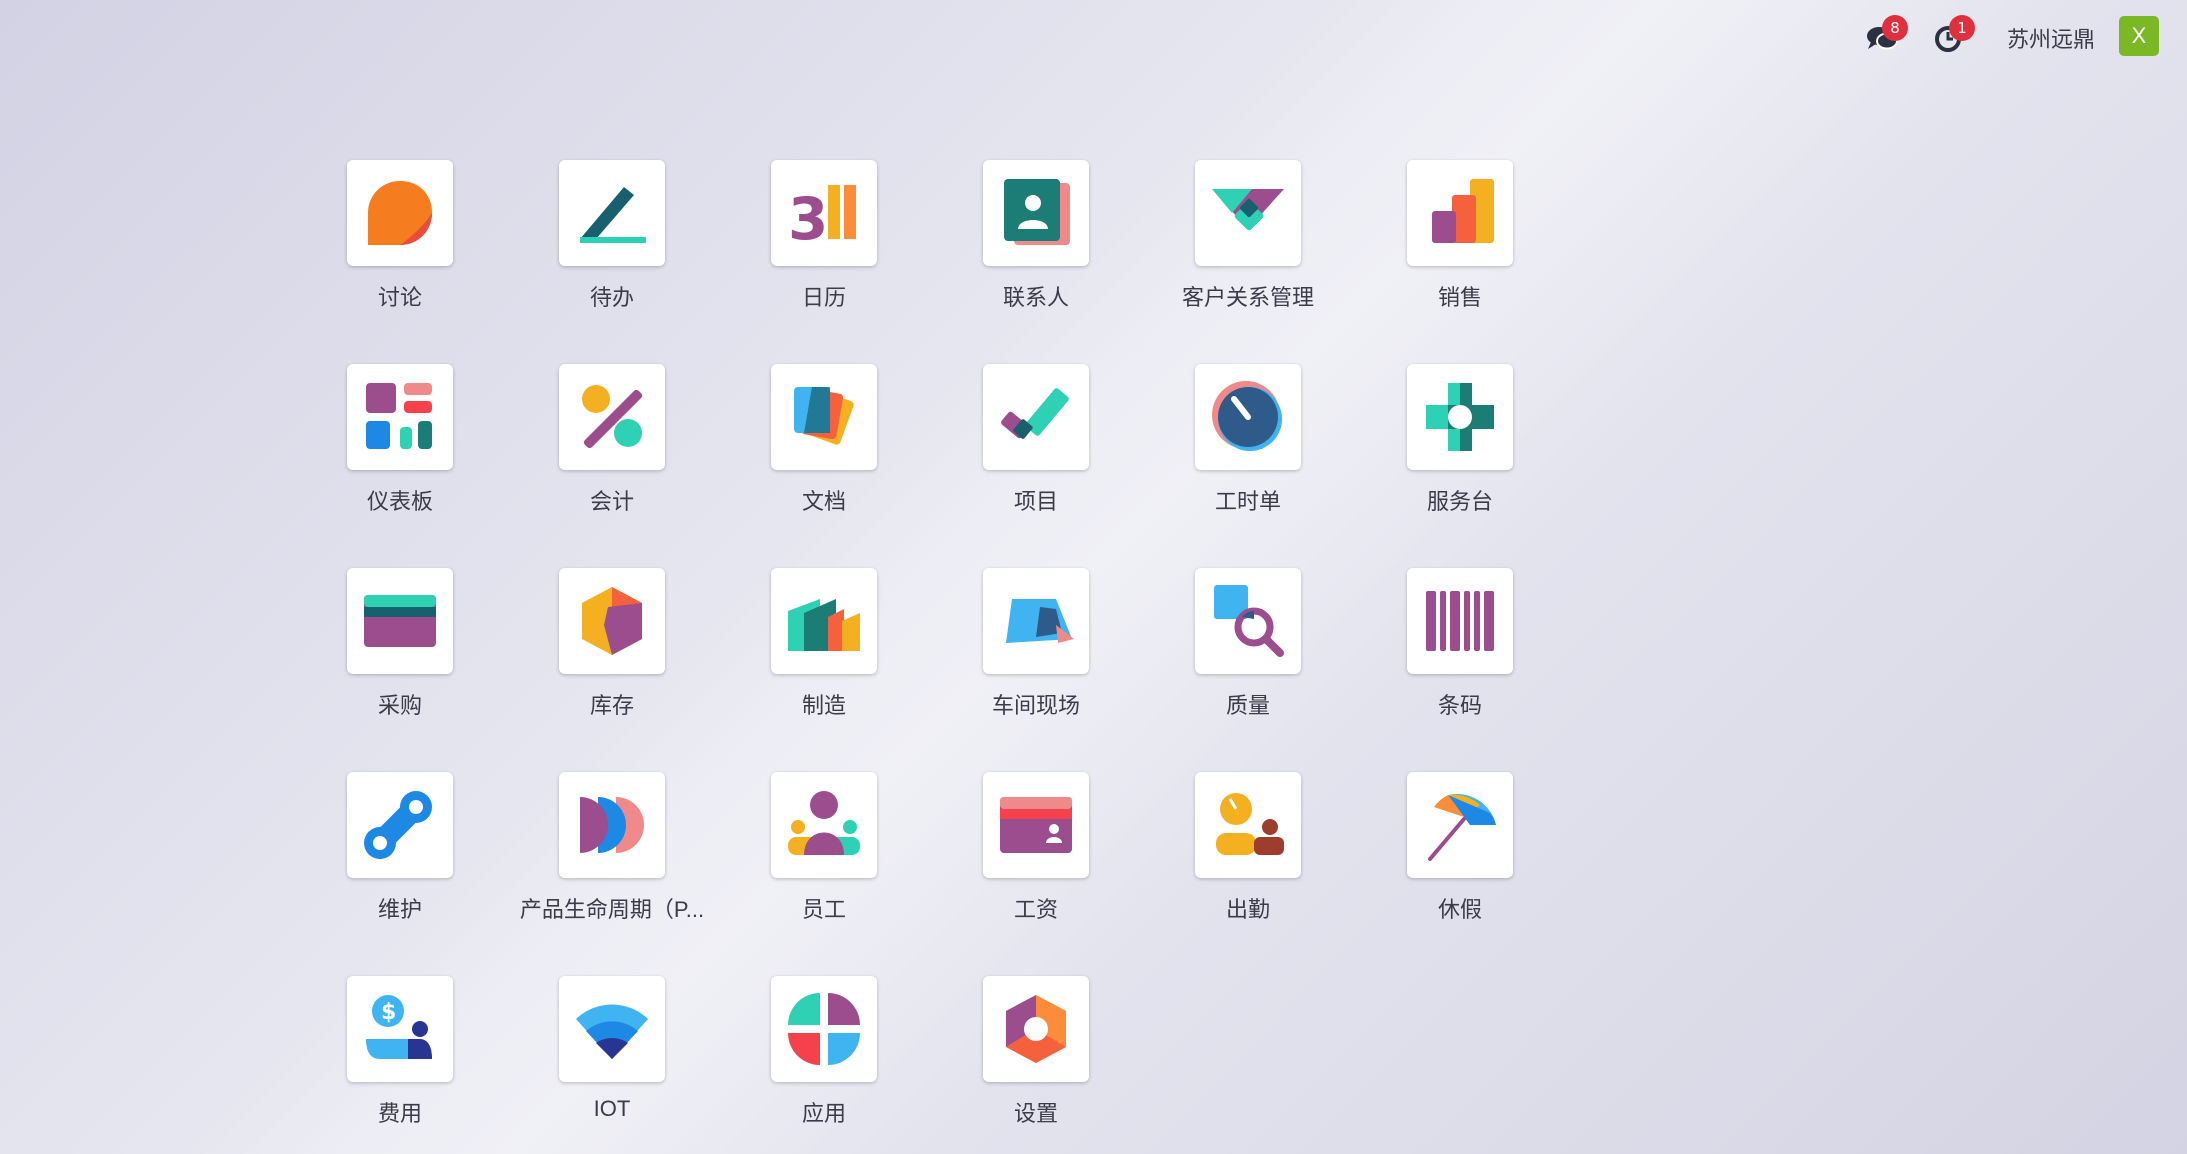 The width and height of the screenshot is (2187, 1154). I want to click on employees-icon, so click(824, 823).